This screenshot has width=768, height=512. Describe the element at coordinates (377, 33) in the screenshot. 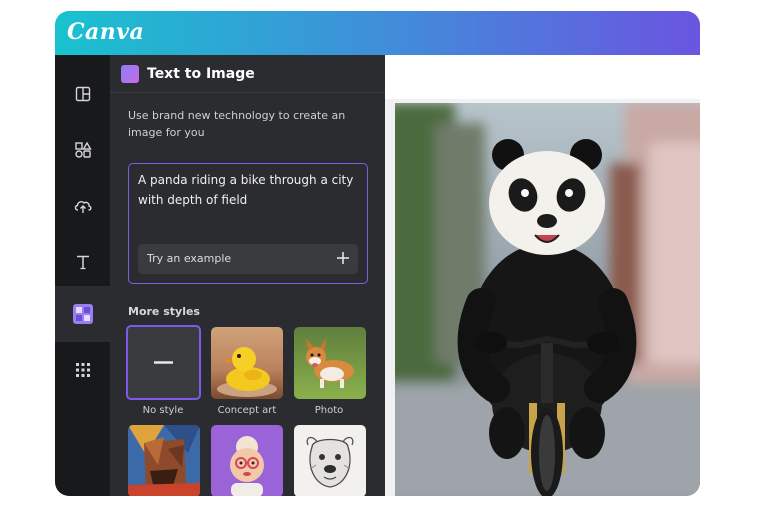

I see `top-bar: Canva` at that location.